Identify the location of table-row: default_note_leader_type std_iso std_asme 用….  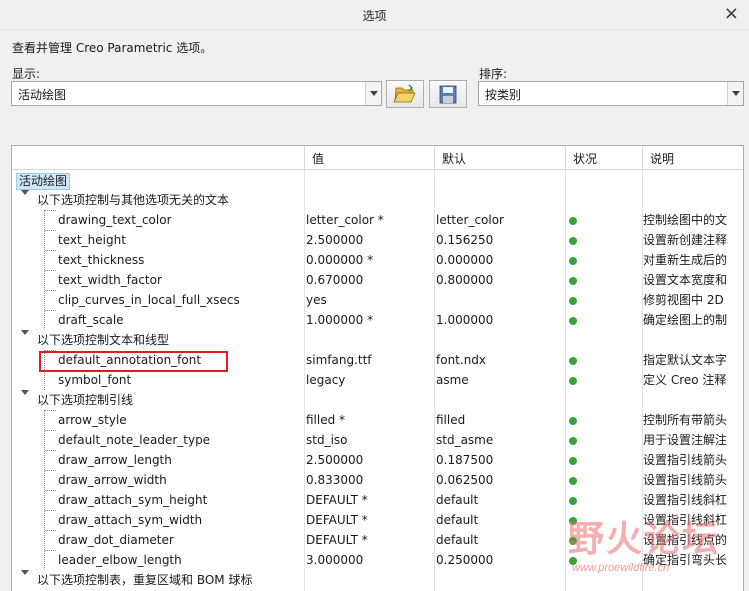
(377, 440).